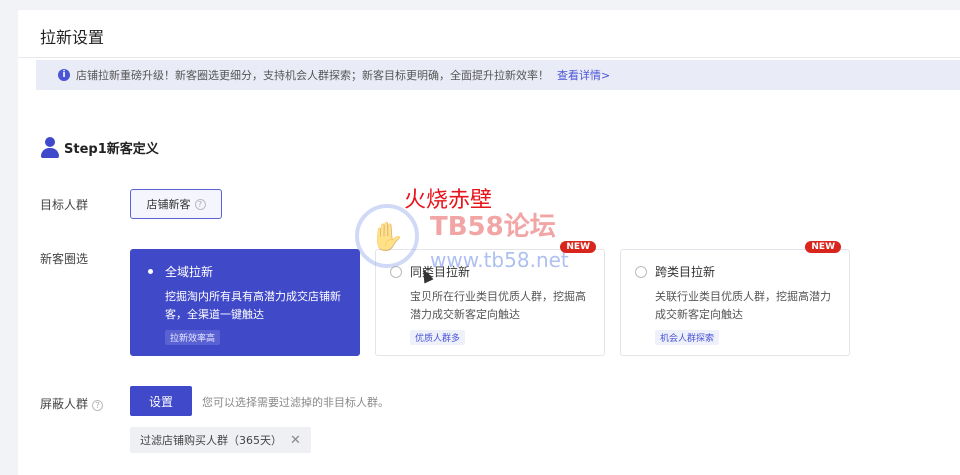  What do you see at coordinates (489, 57) in the screenshot?
I see `divider` at bounding box center [489, 57].